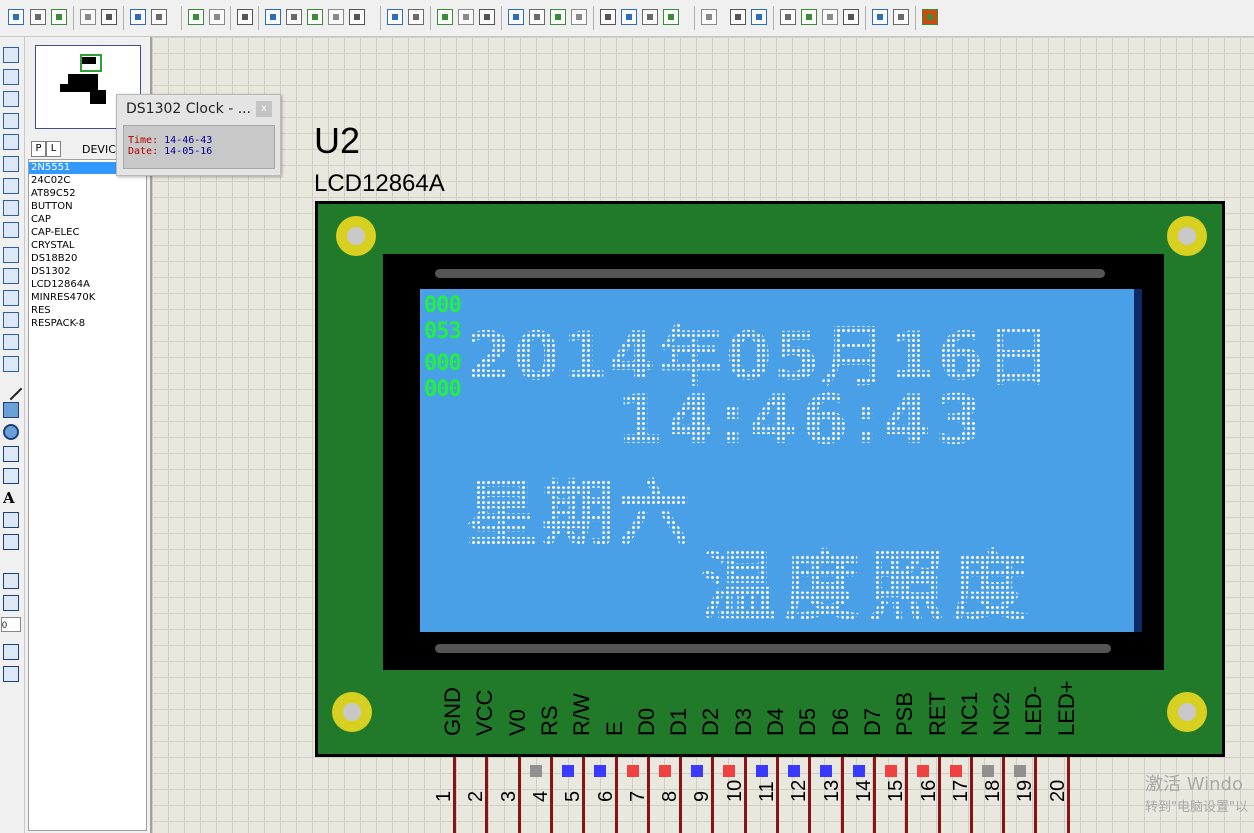 Image resolution: width=1254 pixels, height=833 pixels. Describe the element at coordinates (969, 713) in the screenshot. I see `pin-label: NC1` at that location.